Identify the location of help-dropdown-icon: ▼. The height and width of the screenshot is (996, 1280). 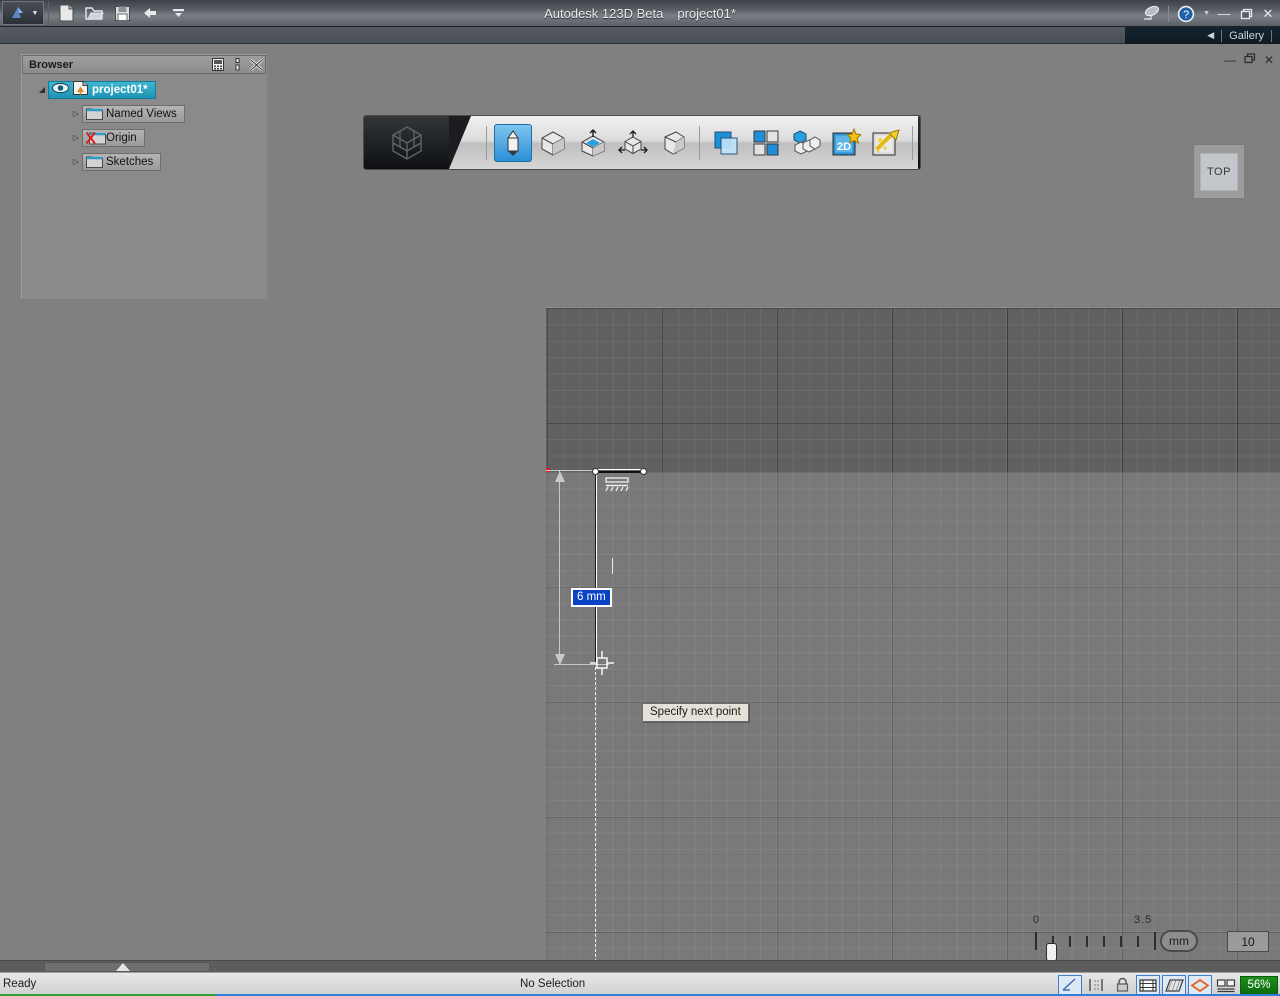
(1206, 13).